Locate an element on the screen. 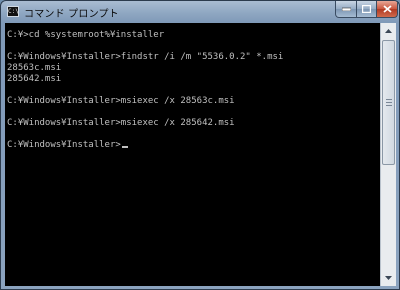 The image size is (400, 290). prompt-line: C:¥Windows¥Installer> is located at coordinates (67, 145).